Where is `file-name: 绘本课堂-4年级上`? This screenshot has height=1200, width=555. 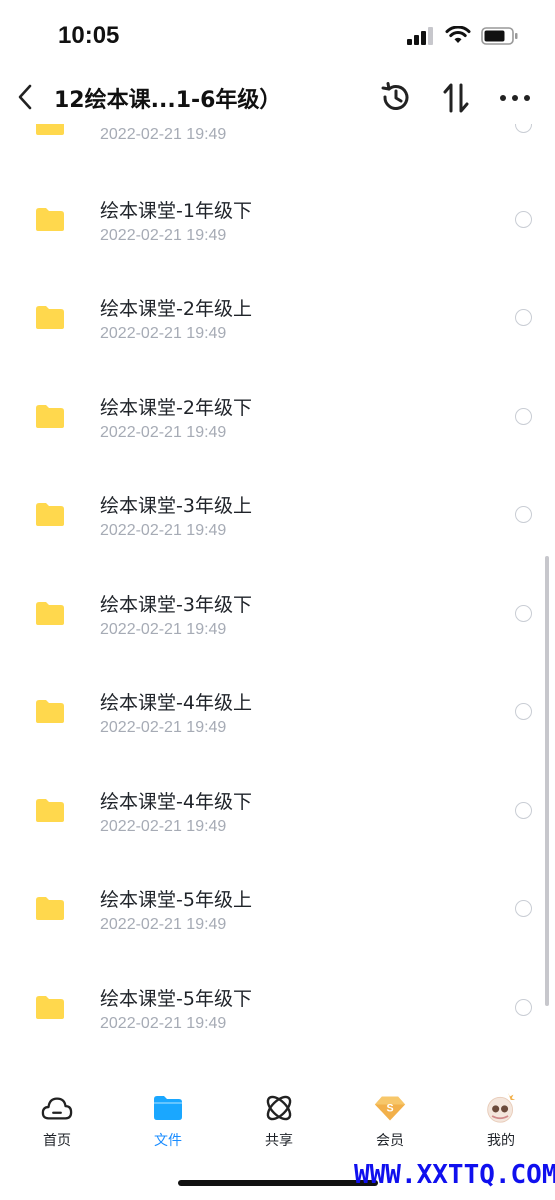
file-name: 绘本课堂-4年级上 is located at coordinates (176, 703).